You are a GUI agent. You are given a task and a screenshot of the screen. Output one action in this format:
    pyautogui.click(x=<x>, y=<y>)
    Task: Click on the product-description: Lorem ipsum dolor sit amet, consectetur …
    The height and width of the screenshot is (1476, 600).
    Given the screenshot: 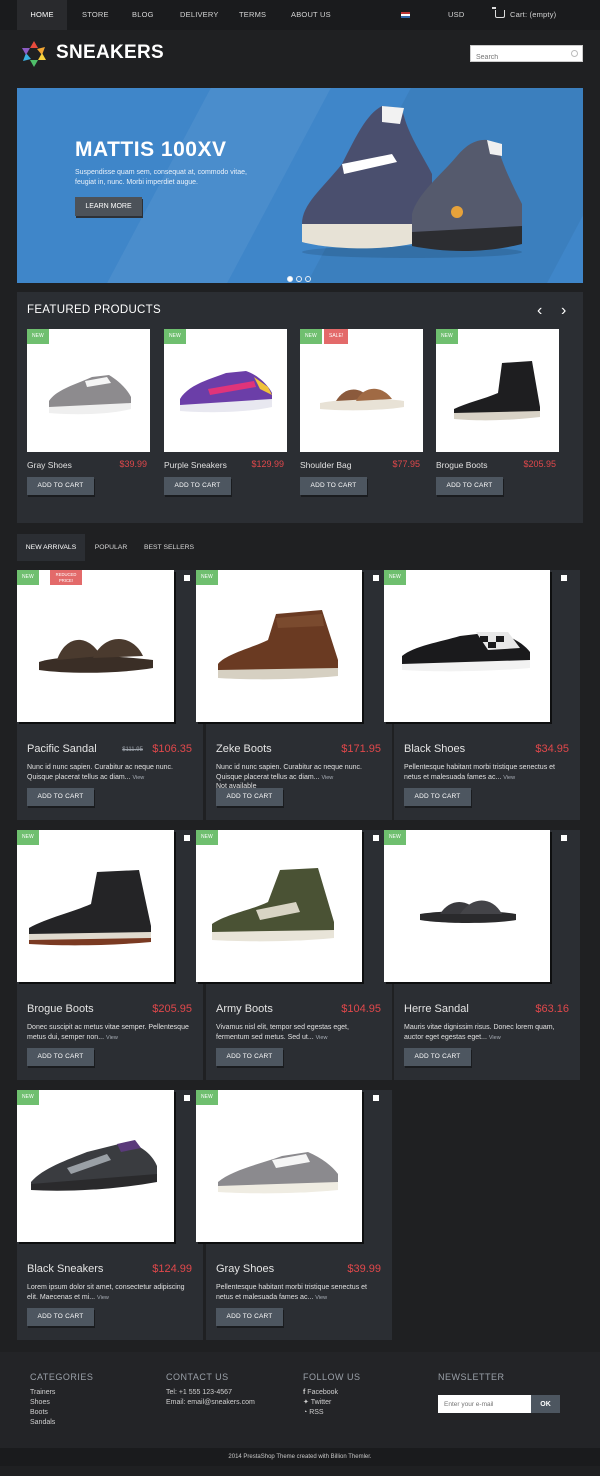 What is the action you would take?
    pyautogui.click(x=106, y=1292)
    